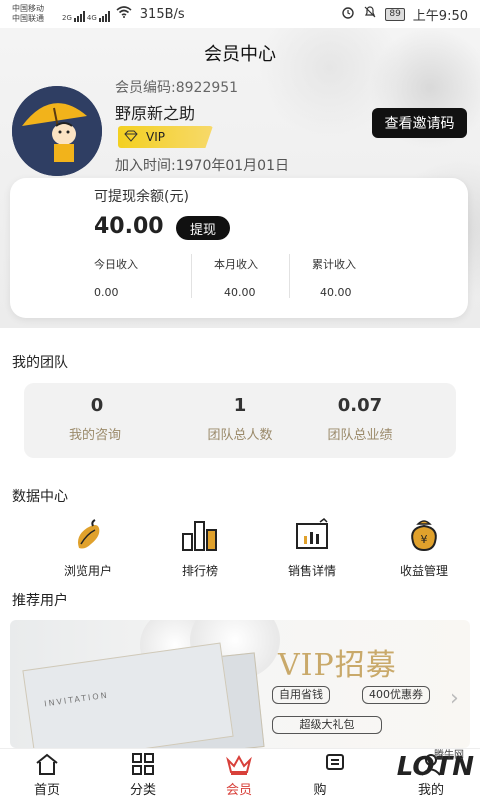  I want to click on balance-amount: 40.00, so click(129, 226).